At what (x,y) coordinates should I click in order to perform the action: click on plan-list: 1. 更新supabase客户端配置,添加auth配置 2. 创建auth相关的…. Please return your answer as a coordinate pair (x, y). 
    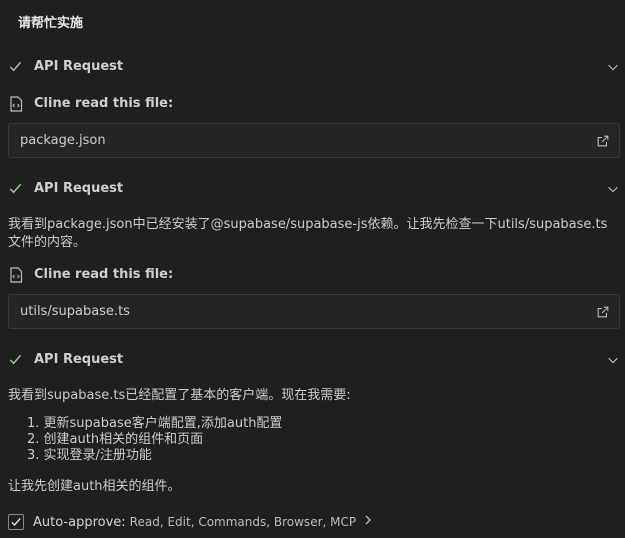
    Looking at the image, I should click on (154, 440).